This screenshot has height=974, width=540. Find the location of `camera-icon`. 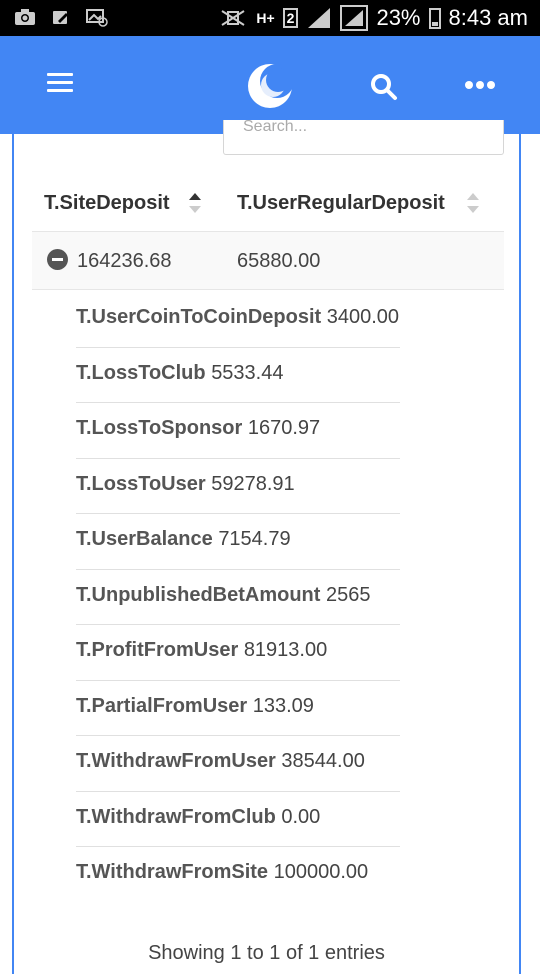

camera-icon is located at coordinates (25, 17).